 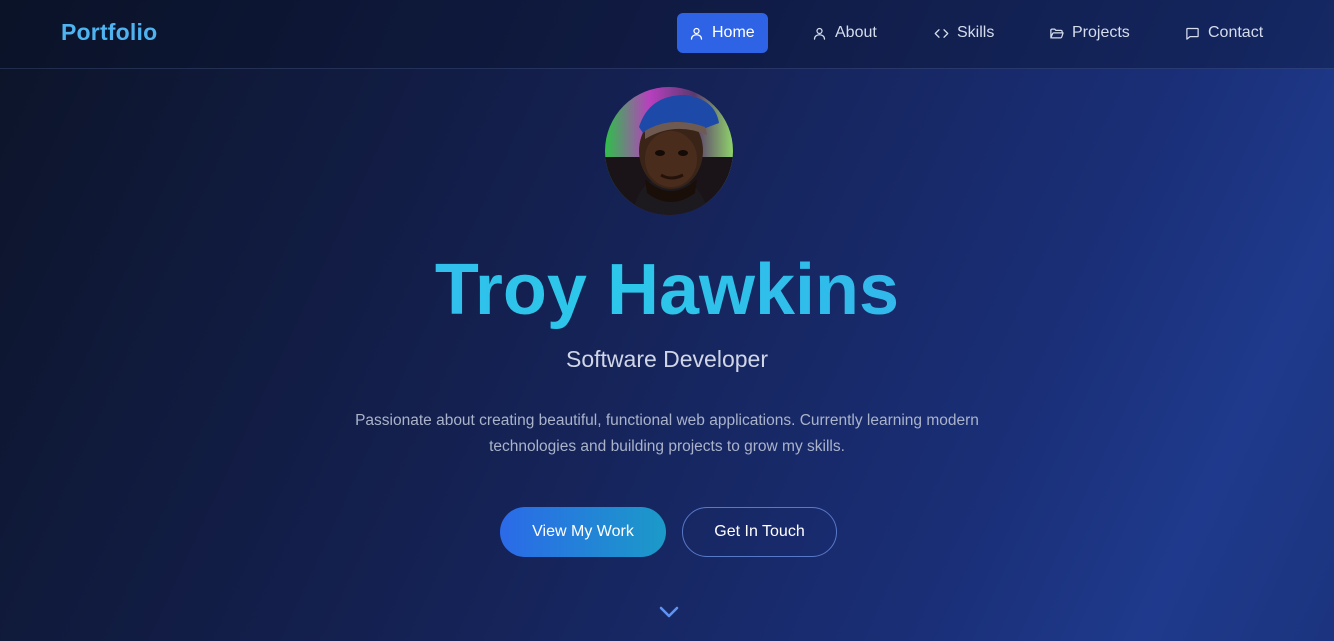 What do you see at coordinates (583, 532) in the screenshot?
I see `view-my-work-button: View My Work` at bounding box center [583, 532].